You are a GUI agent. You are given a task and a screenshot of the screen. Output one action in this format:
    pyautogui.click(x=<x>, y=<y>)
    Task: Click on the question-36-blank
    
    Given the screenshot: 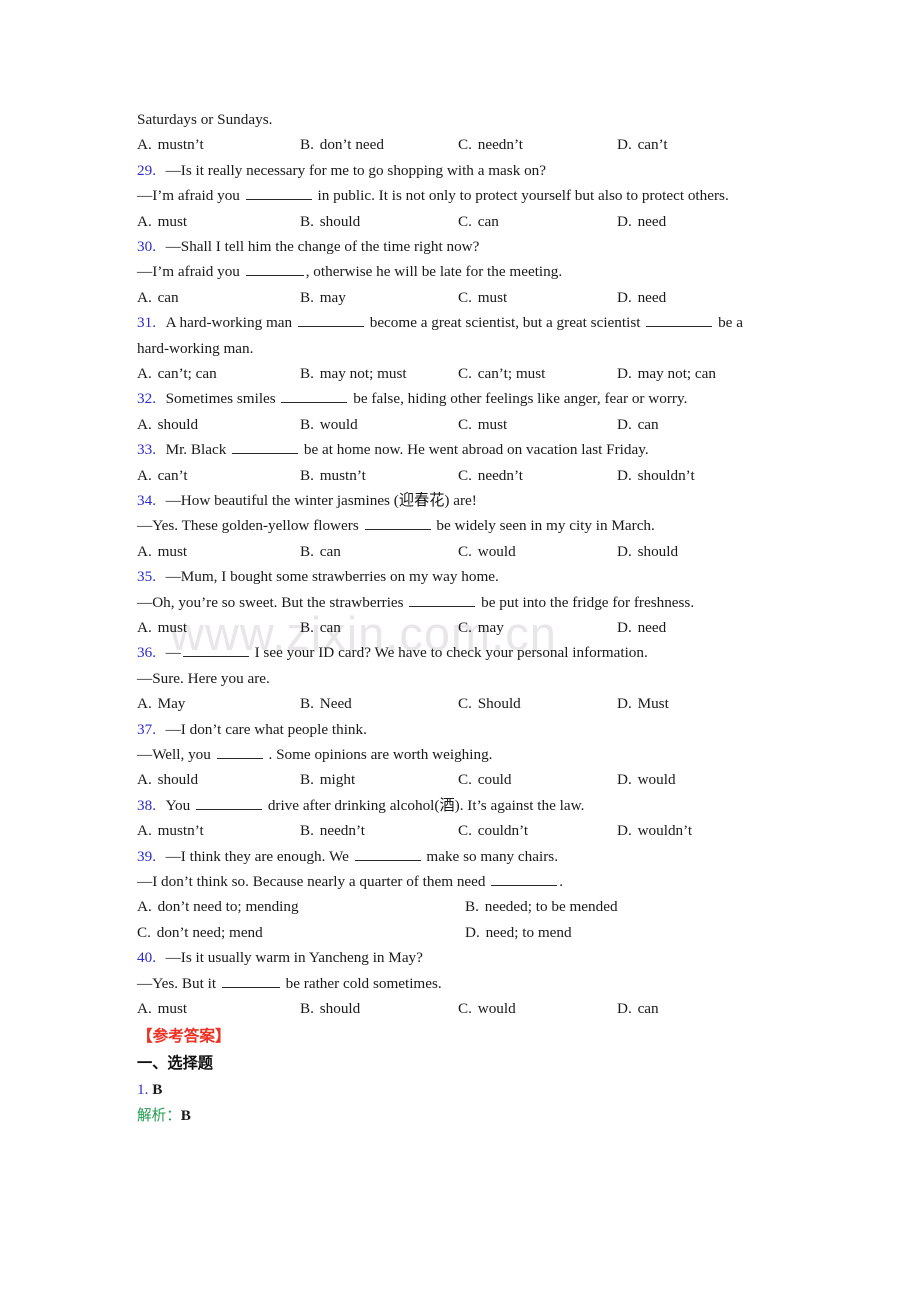 What is the action you would take?
    pyautogui.click(x=215, y=650)
    